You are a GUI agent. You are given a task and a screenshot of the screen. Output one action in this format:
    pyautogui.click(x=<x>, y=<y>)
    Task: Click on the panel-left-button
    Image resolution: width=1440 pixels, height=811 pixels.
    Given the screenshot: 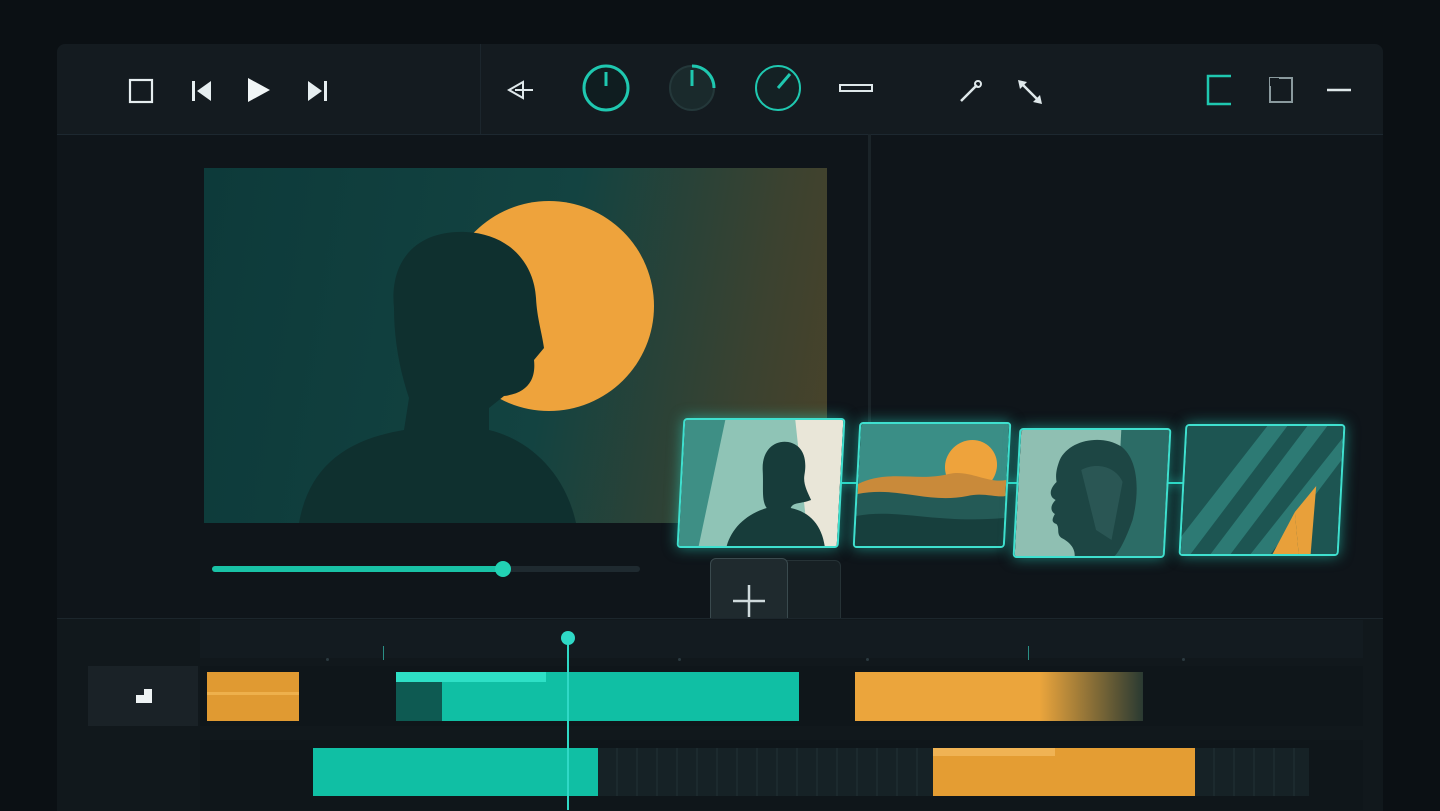 What is the action you would take?
    pyautogui.click(x=1219, y=90)
    